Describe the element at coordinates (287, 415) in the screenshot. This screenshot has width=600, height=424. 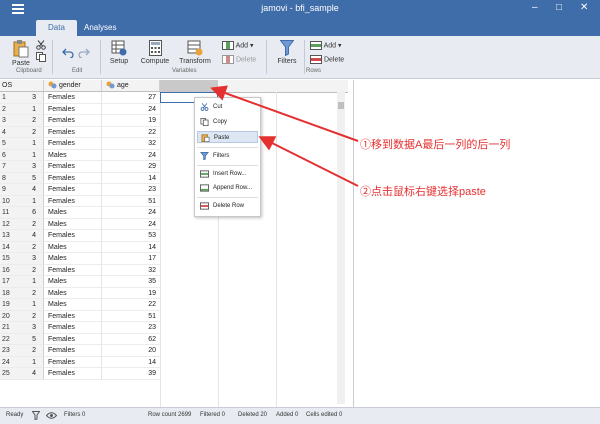
I see `status-added: Added 0` at that location.